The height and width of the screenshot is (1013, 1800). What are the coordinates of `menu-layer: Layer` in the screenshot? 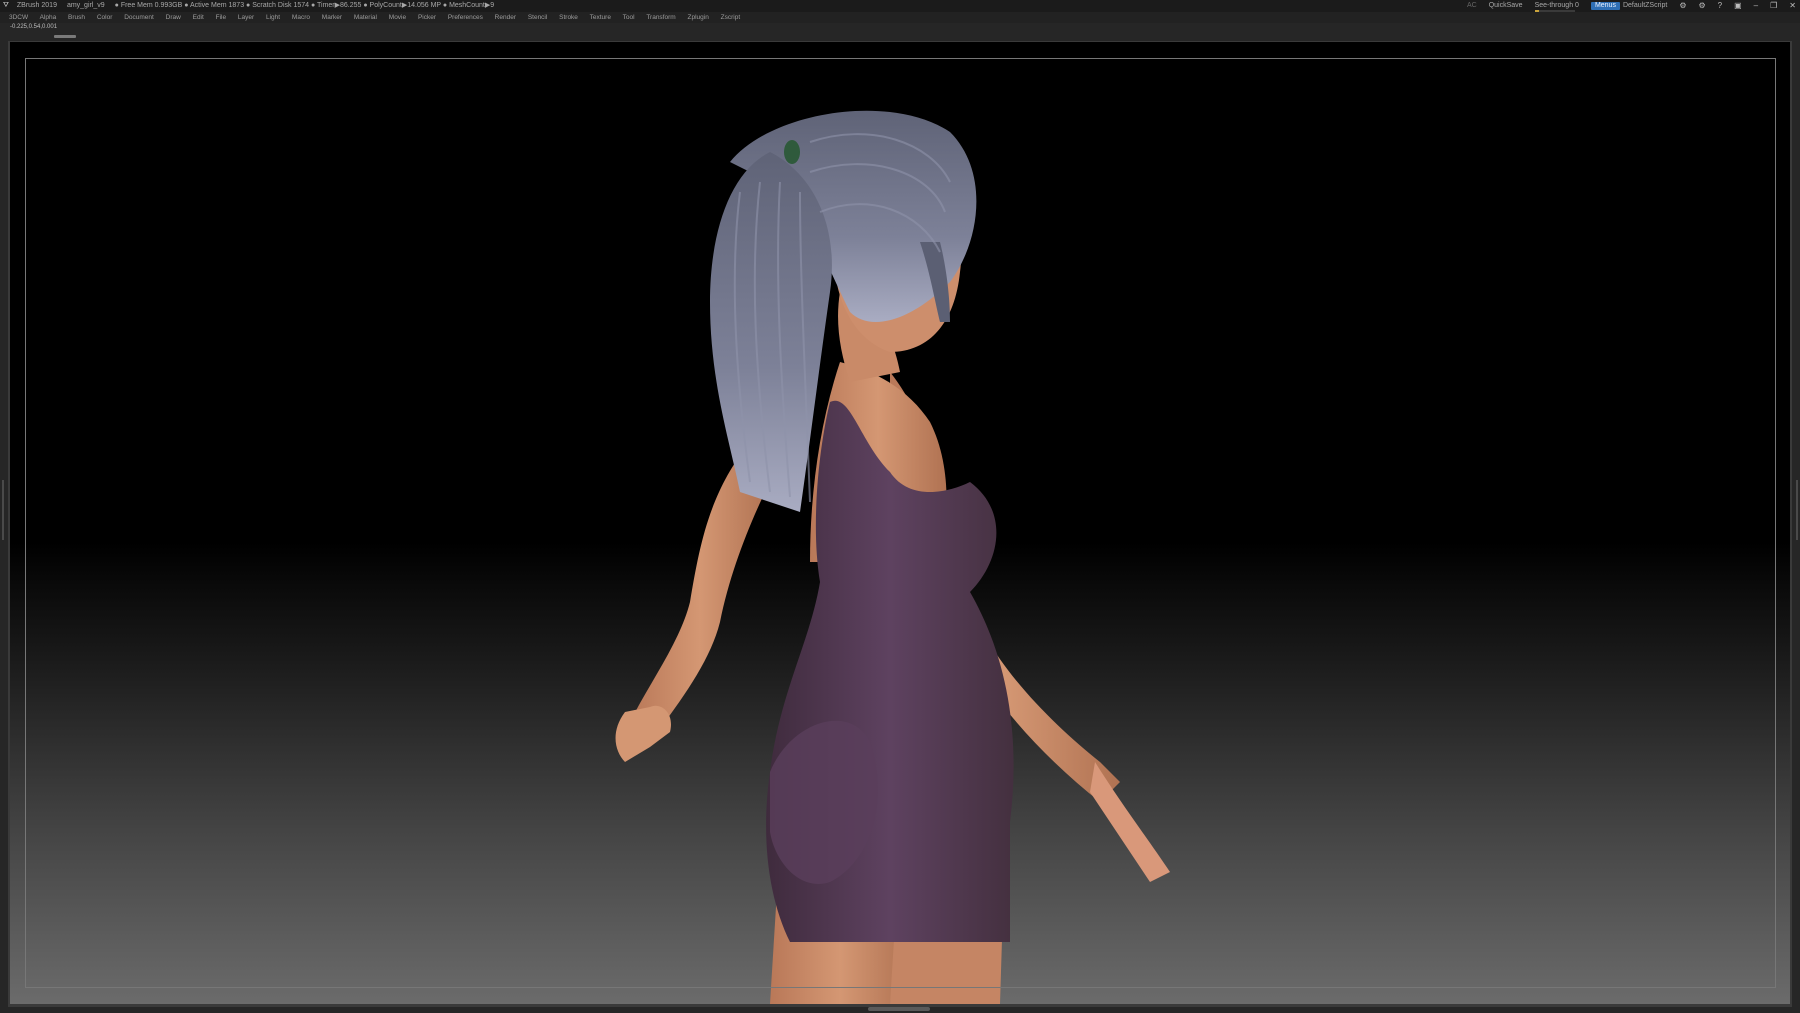 It's located at (246, 17).